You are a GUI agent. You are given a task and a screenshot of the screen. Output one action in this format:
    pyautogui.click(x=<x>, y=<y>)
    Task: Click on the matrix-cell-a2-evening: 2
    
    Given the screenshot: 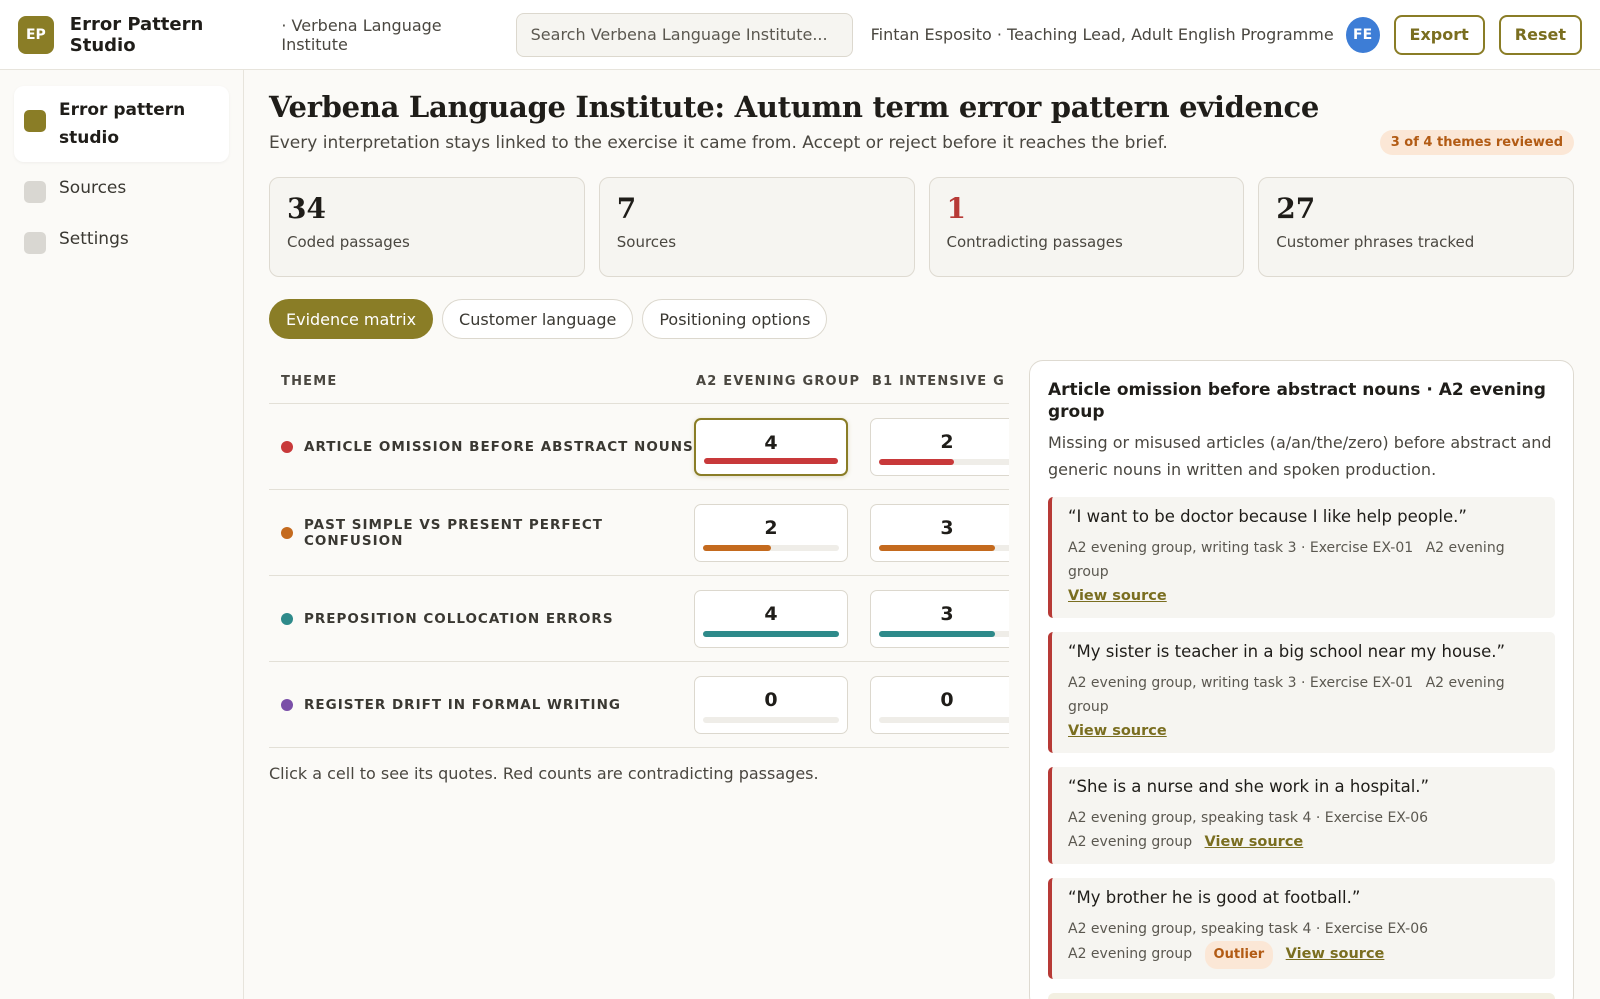 What is the action you would take?
    pyautogui.click(x=771, y=532)
    